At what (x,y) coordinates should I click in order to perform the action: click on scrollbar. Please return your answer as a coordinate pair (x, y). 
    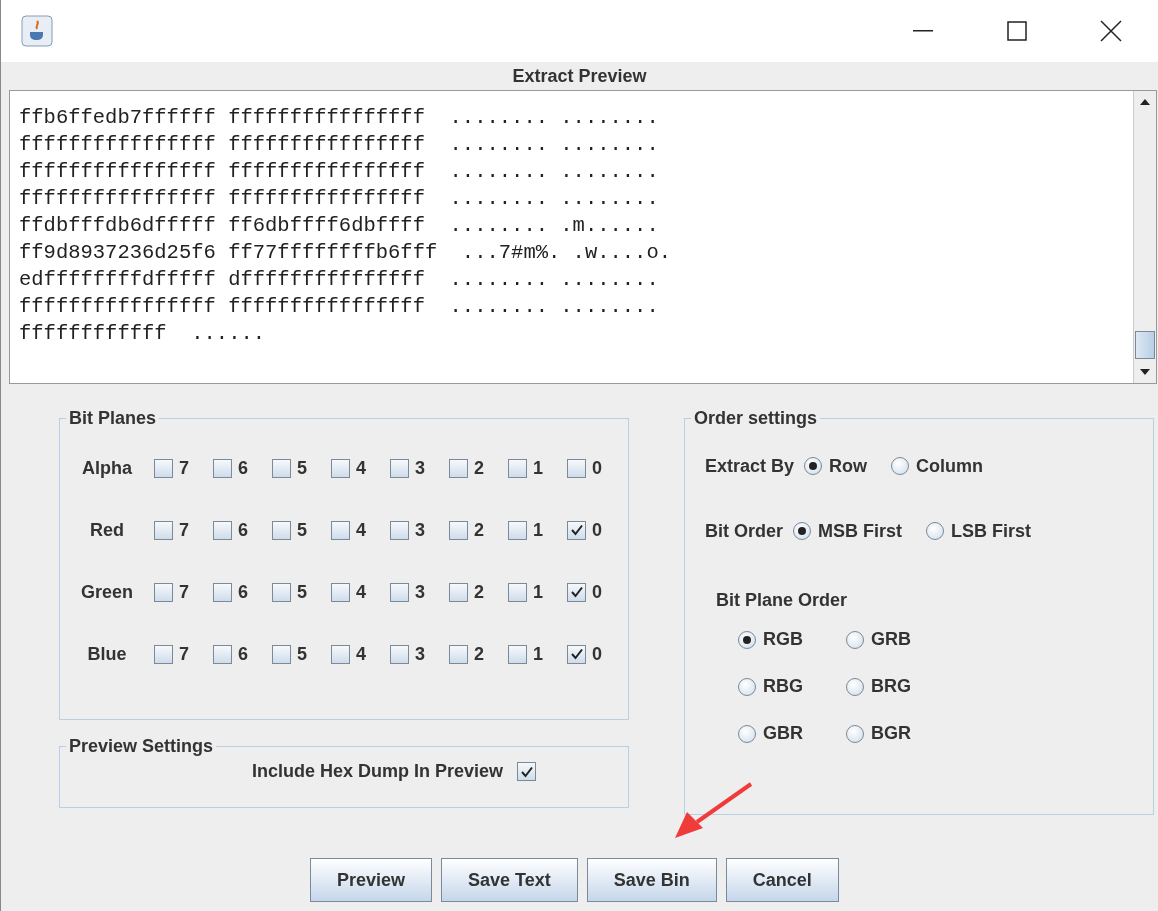
    Looking at the image, I should click on (1144, 237).